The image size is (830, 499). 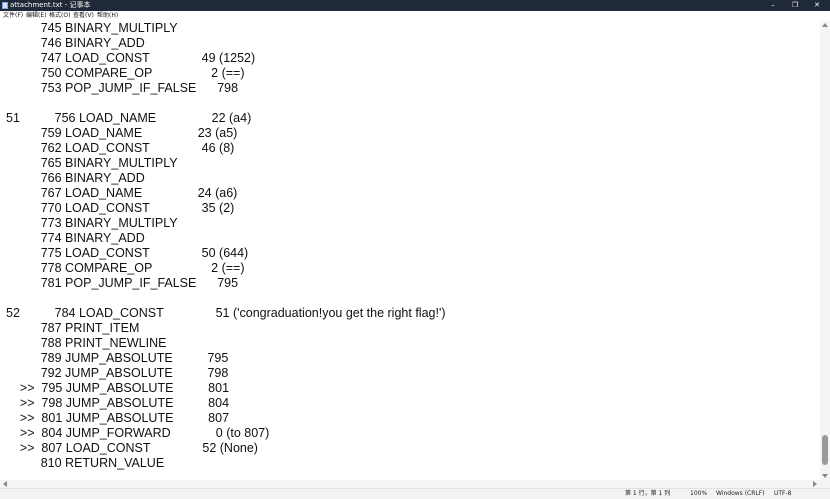 What do you see at coordinates (73, 328) in the screenshot?
I see `text-line: 787 PRINT_ITEM` at bounding box center [73, 328].